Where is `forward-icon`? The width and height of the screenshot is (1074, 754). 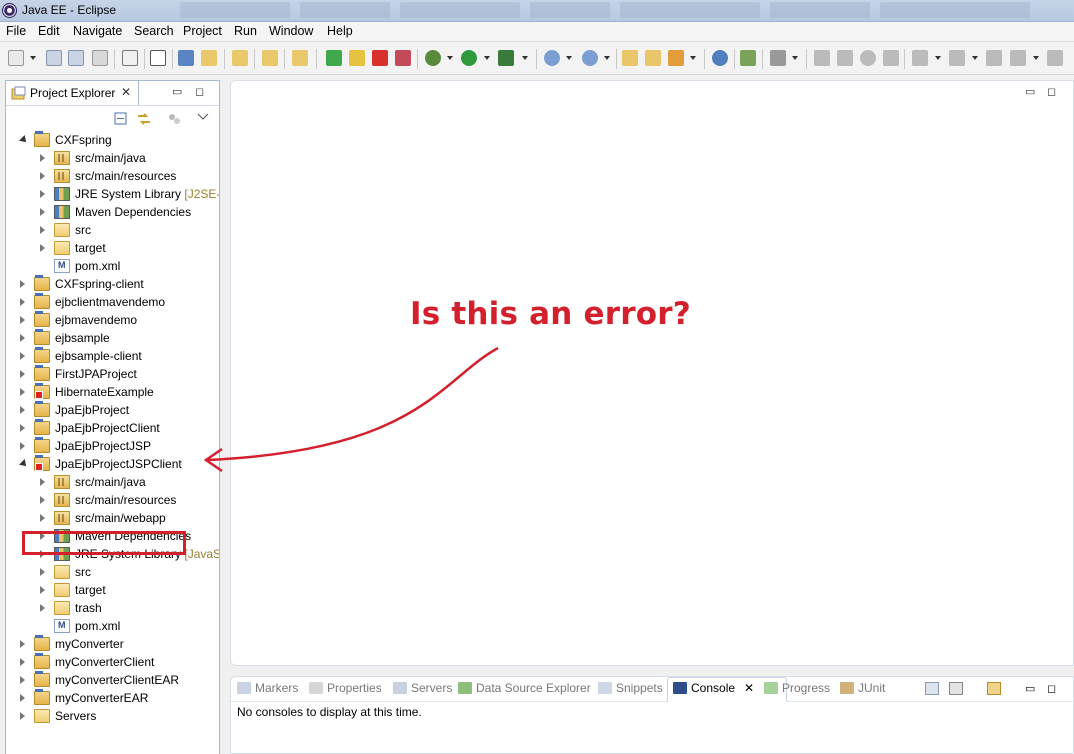 forward-icon is located at coordinates (1055, 58).